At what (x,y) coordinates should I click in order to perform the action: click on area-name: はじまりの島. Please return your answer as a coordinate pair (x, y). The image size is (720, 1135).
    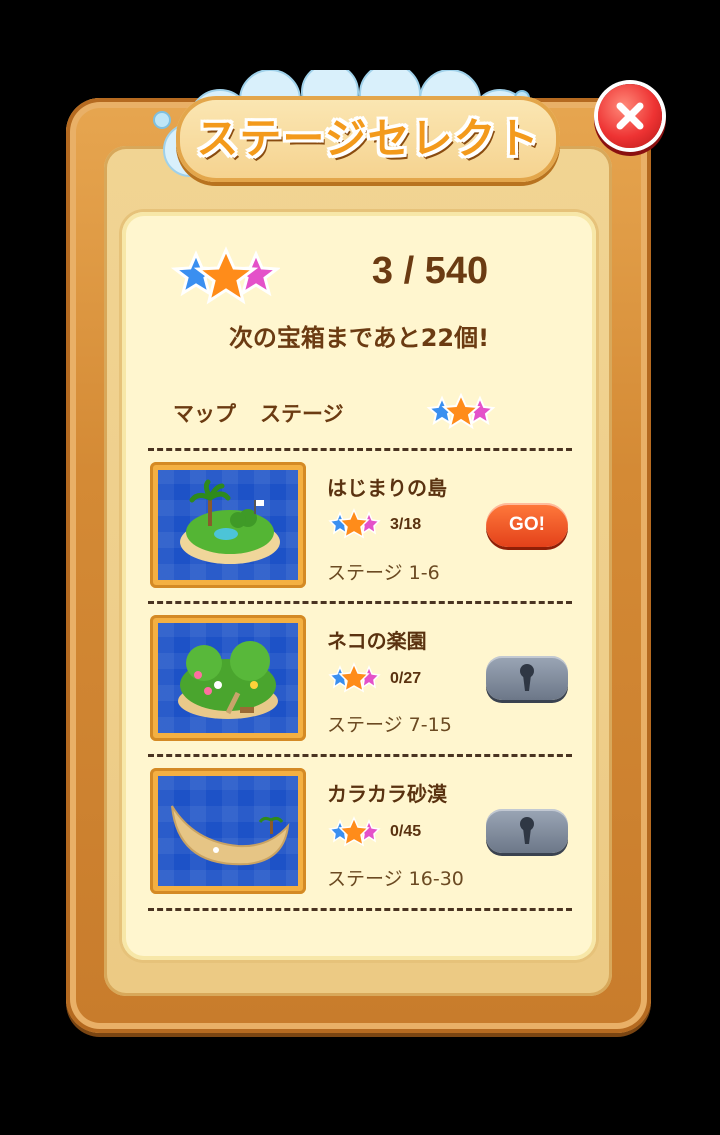
    Looking at the image, I should click on (387, 488).